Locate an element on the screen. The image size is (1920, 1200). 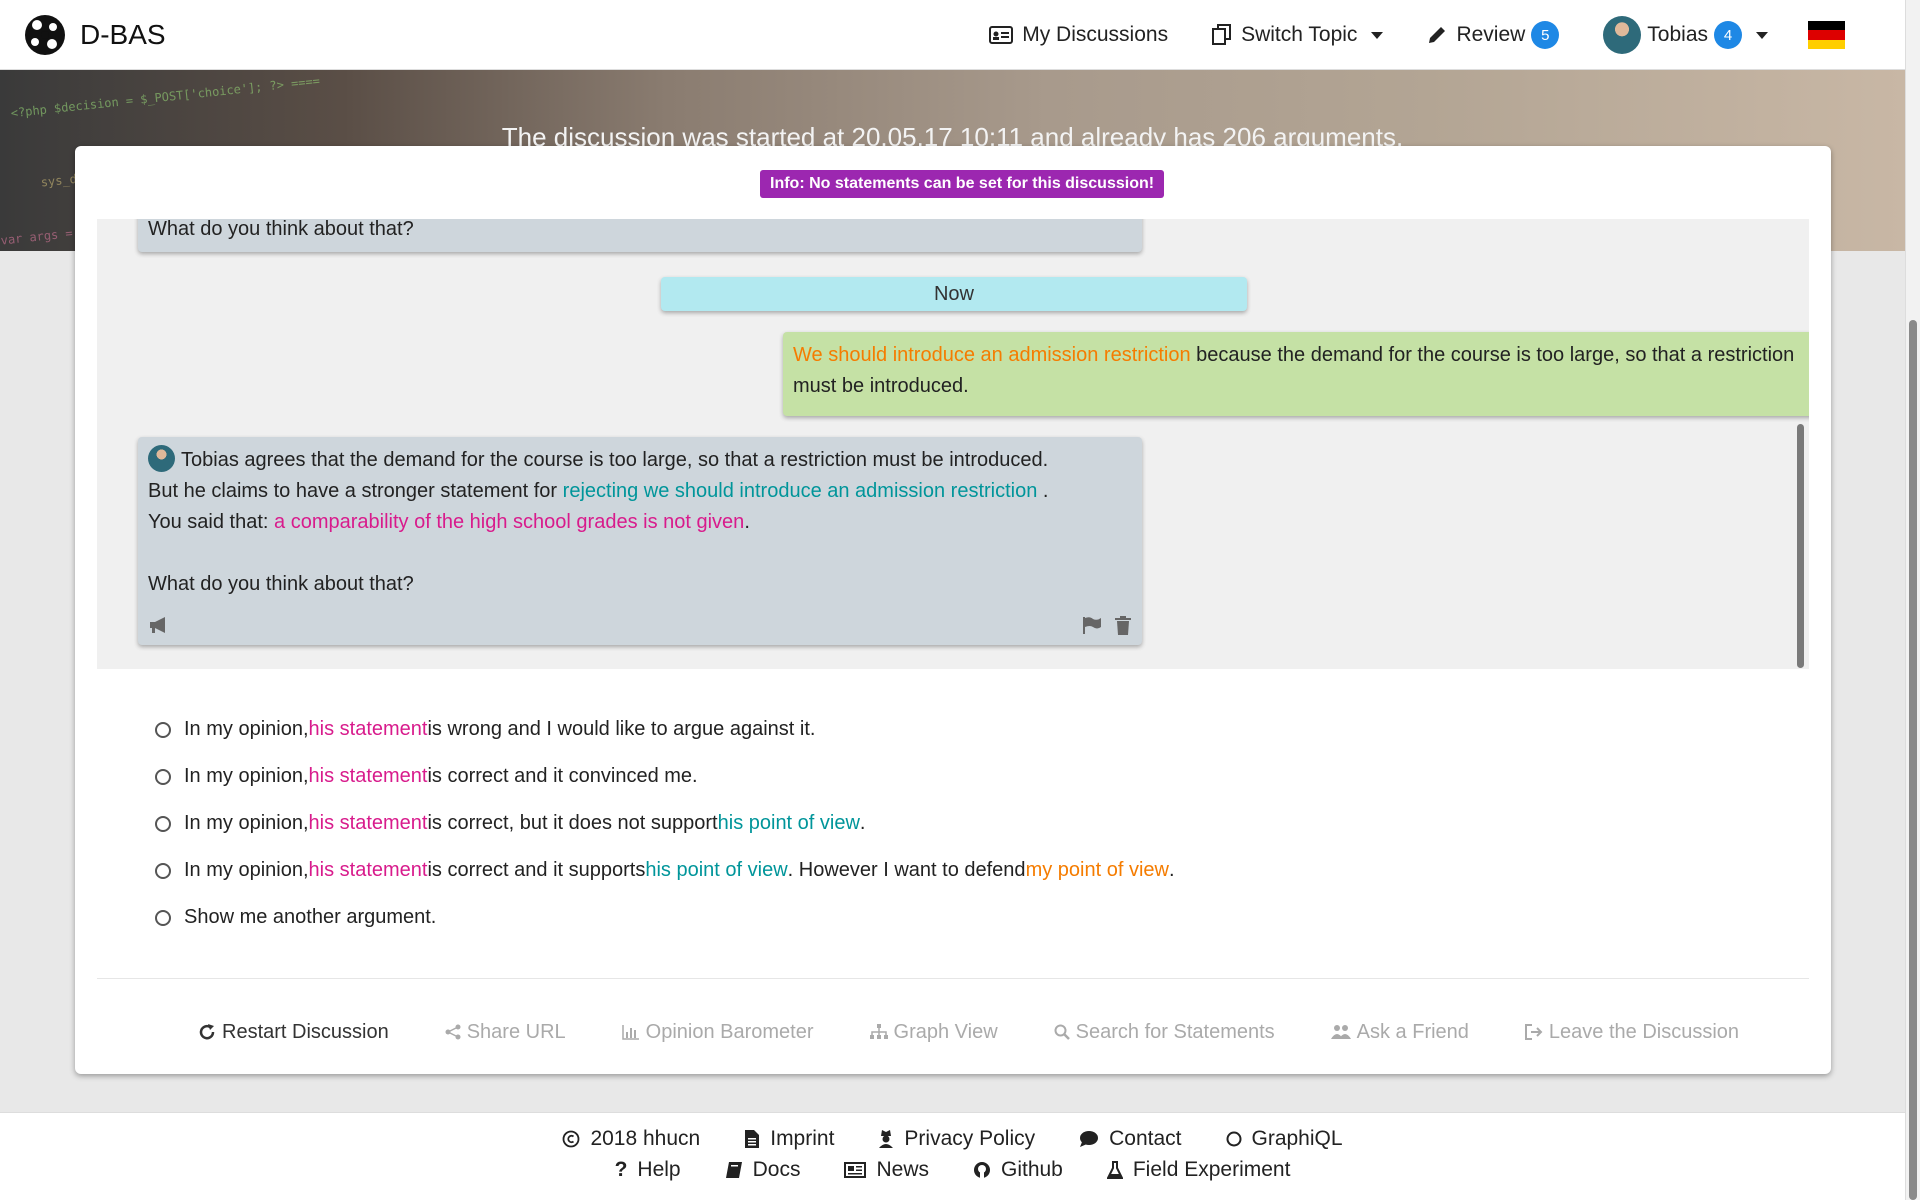
nav-review-label: Review is located at coordinates (1491, 34).